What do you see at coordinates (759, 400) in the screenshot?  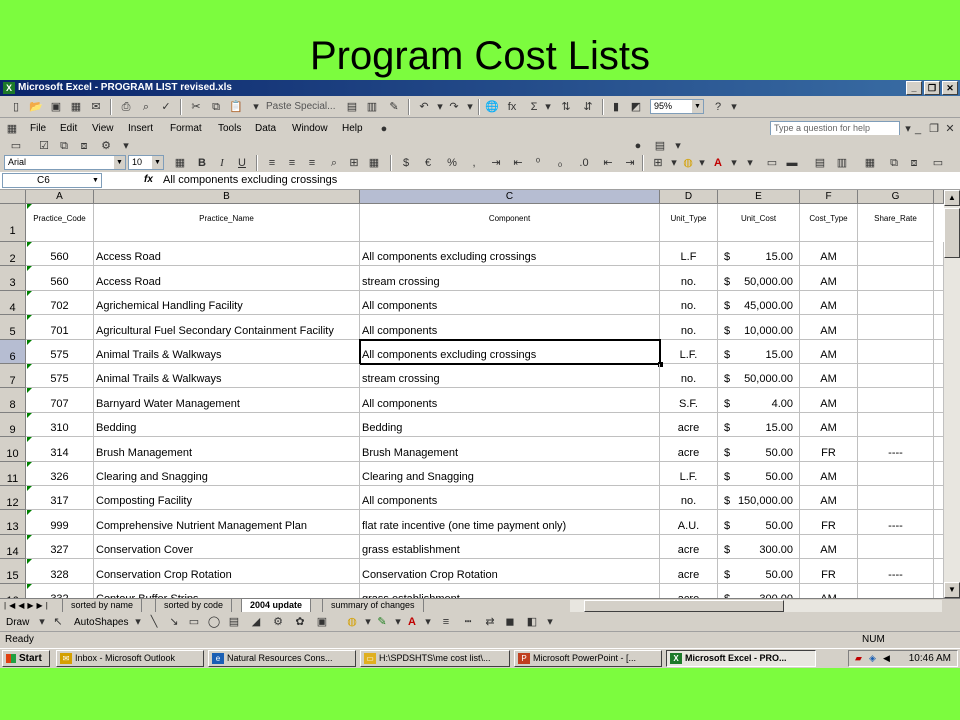 I see `table-cell: $4.00` at bounding box center [759, 400].